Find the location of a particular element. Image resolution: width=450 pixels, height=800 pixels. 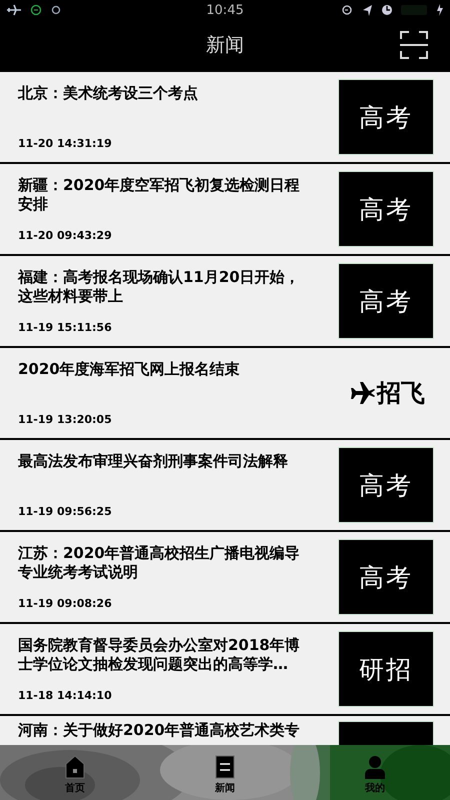

news-time: 11-19 15:11:56 is located at coordinates (65, 327).